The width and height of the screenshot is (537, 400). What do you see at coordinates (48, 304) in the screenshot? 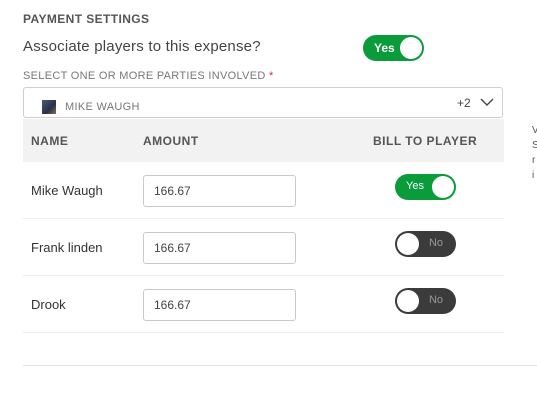
I see `player-name: Drook` at bounding box center [48, 304].